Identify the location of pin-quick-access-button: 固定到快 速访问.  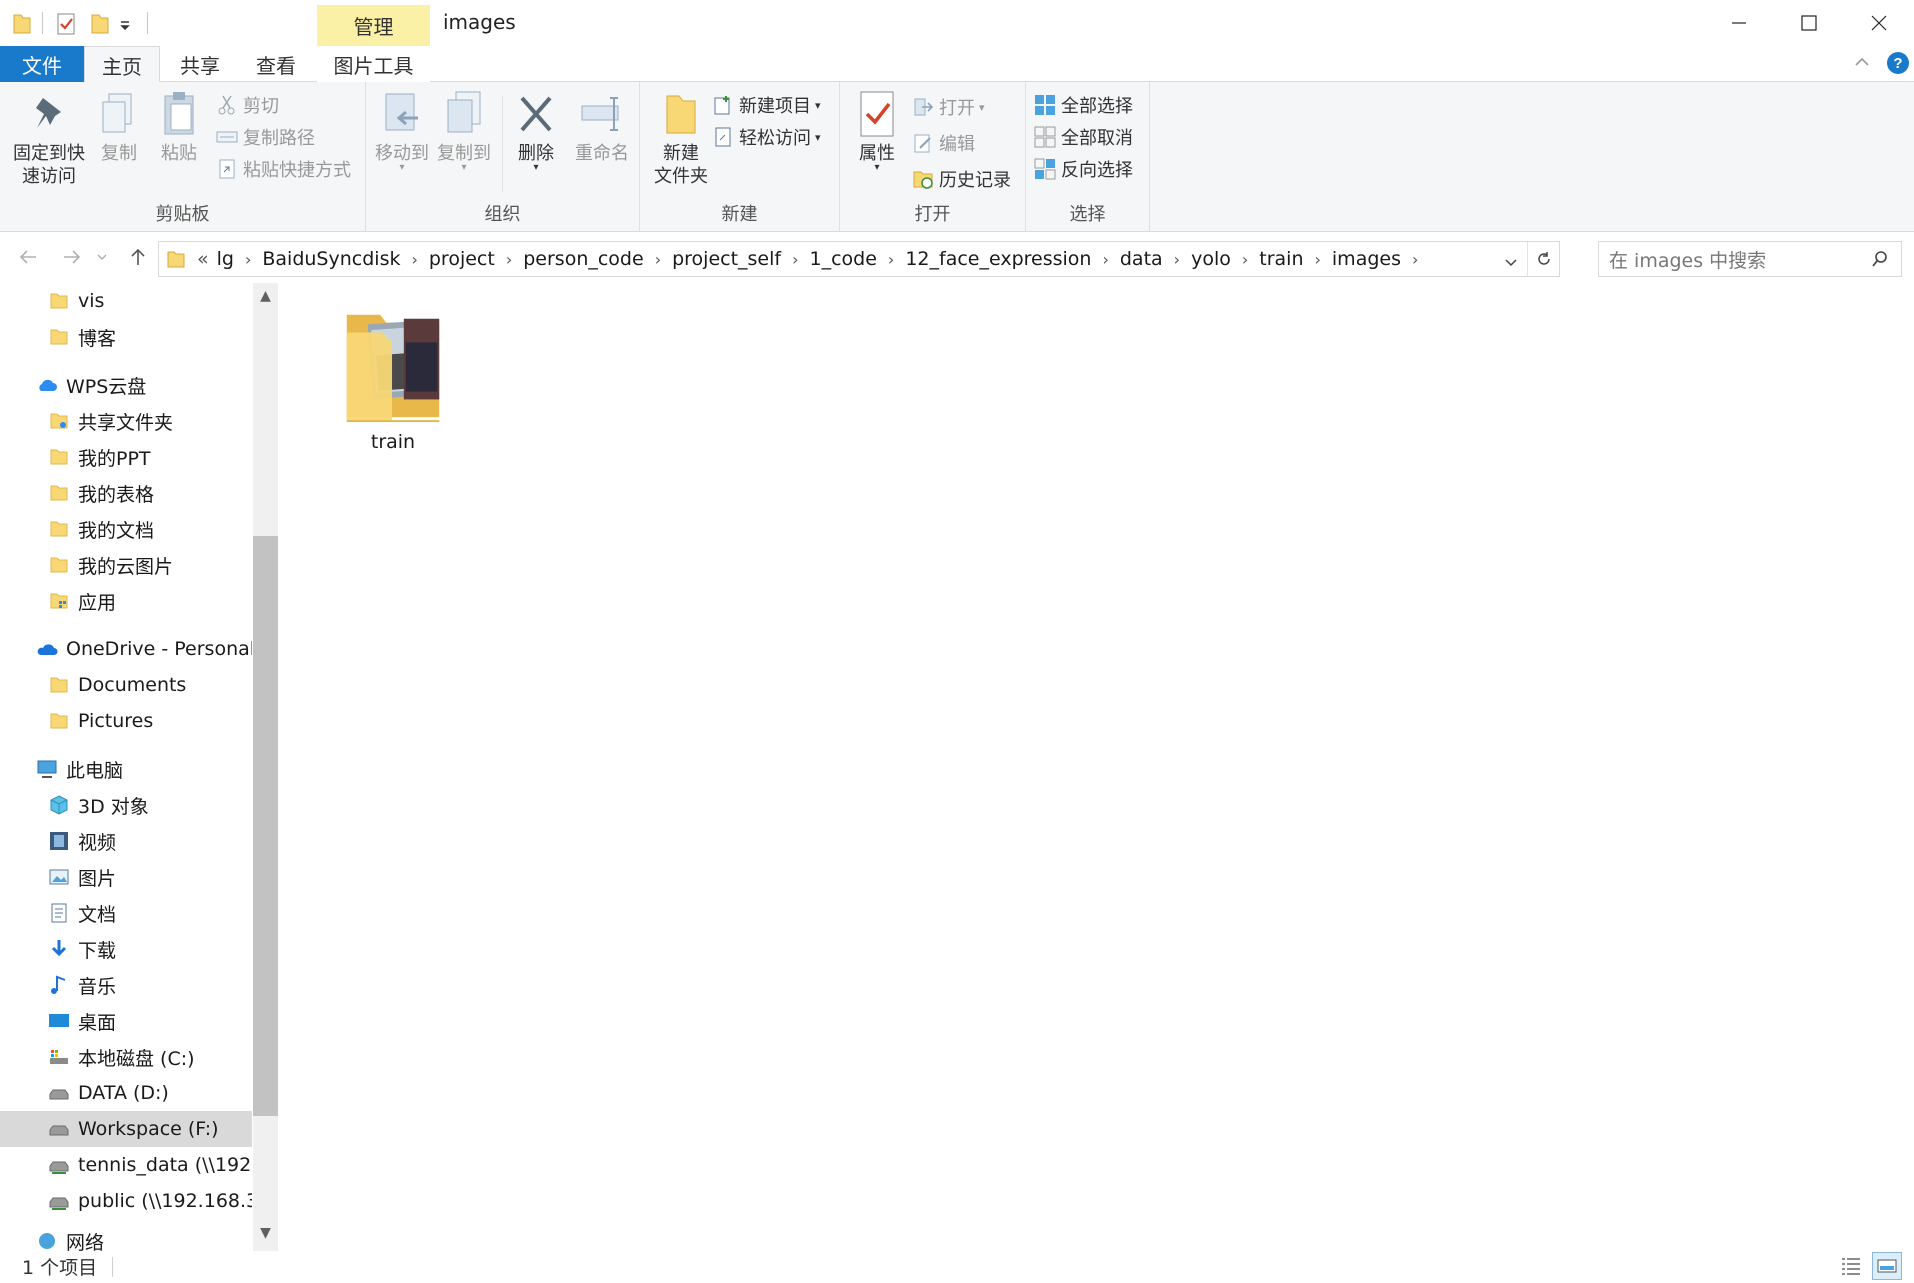
(49, 138).